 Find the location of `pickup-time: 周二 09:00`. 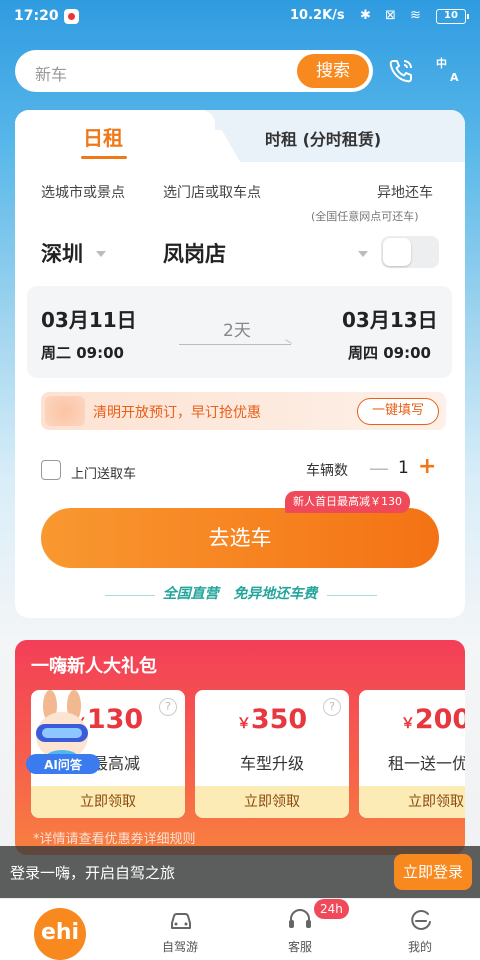

pickup-time: 周二 09:00 is located at coordinates (82, 352).